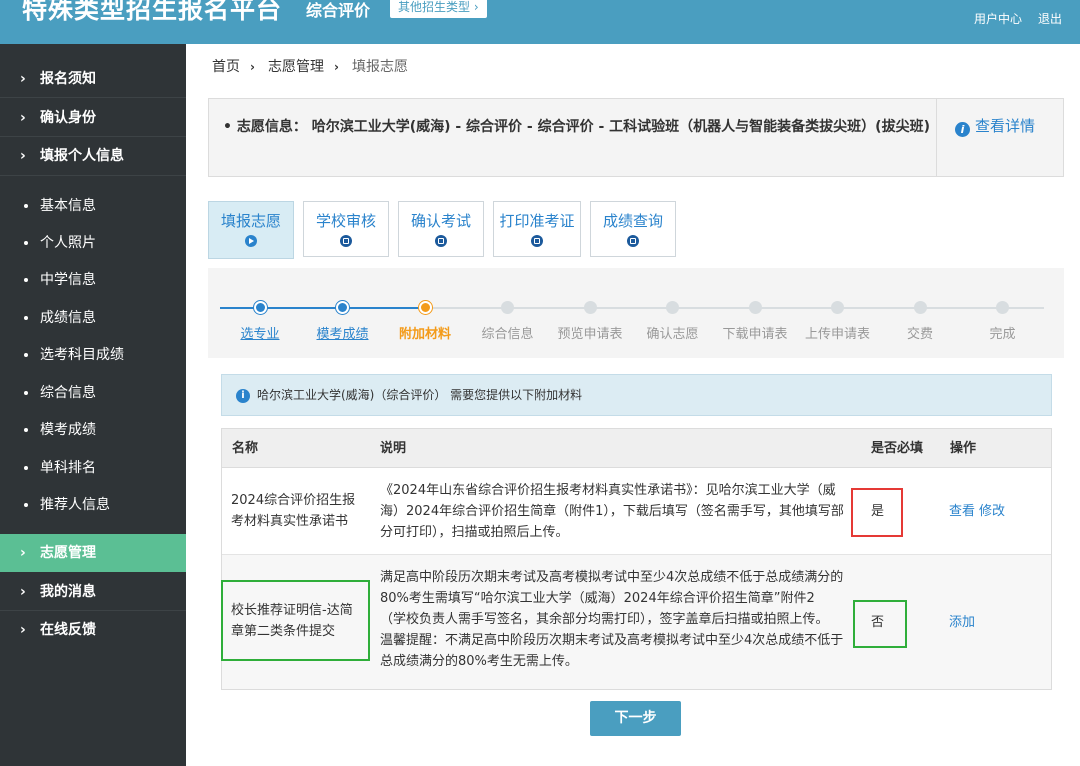  I want to click on sidebar-item-label: 推荐人信息, so click(75, 505).